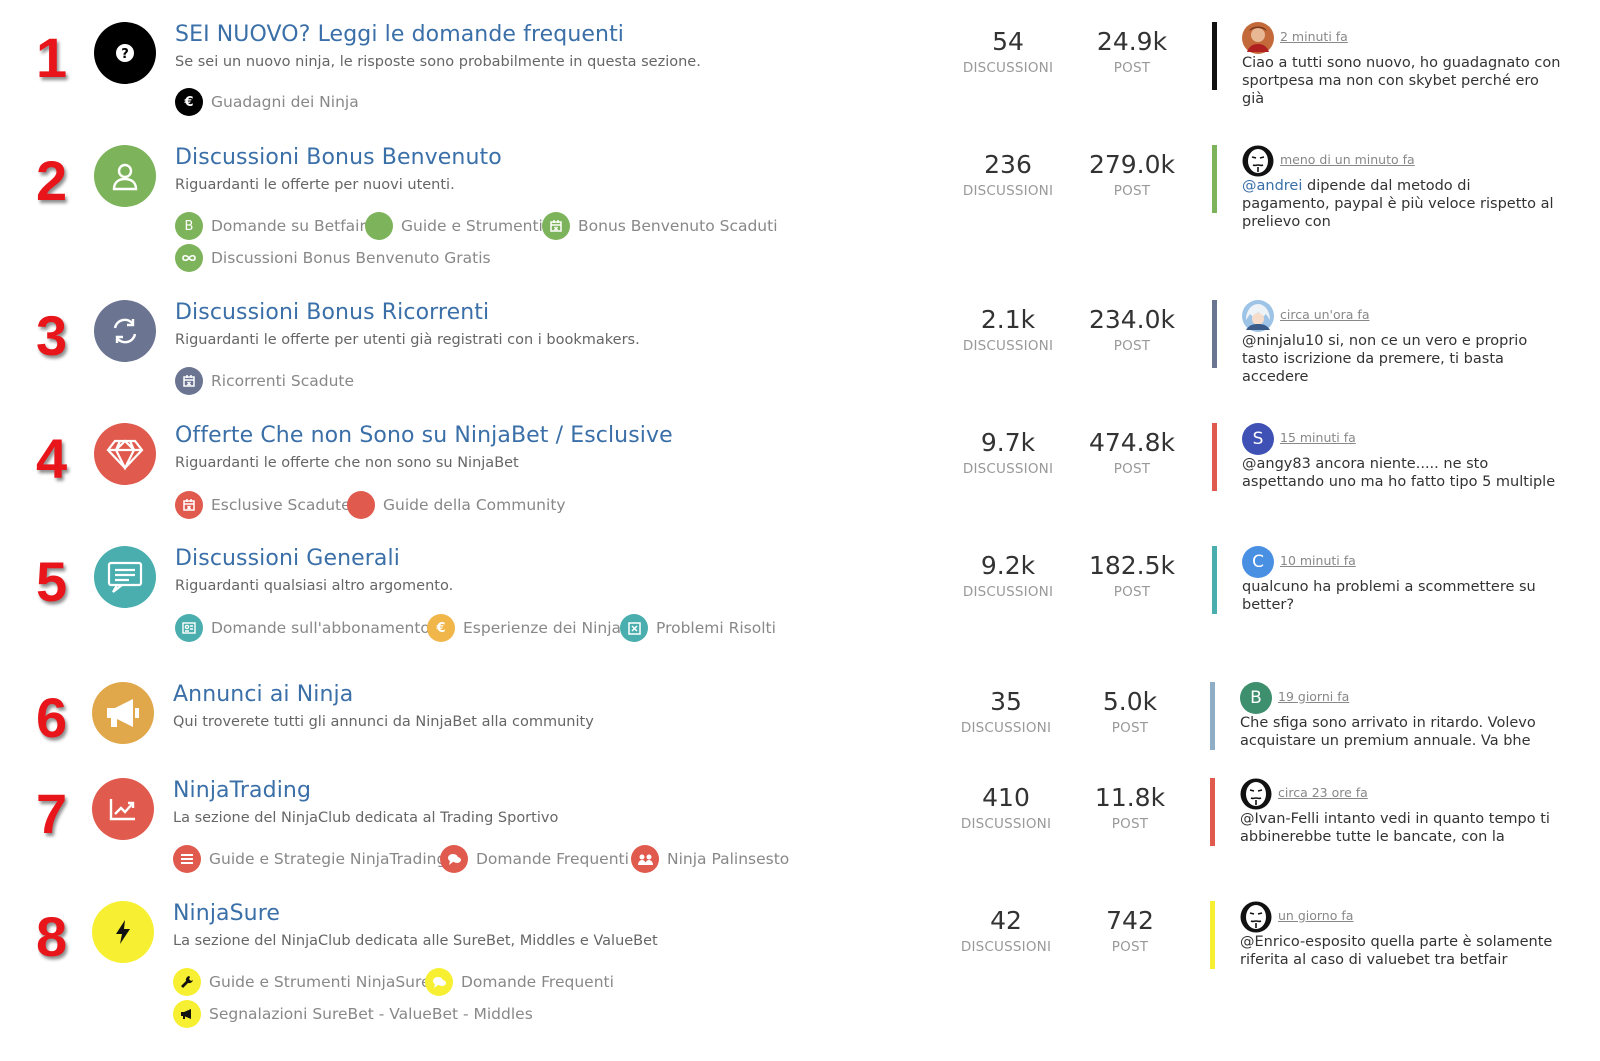  What do you see at coordinates (379, 226) in the screenshot?
I see `dot-icon` at bounding box center [379, 226].